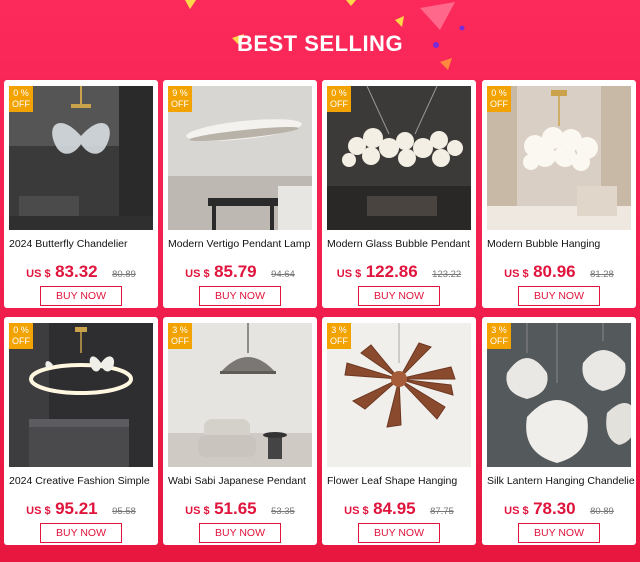 This screenshot has height=562, width=640. I want to click on sale-price: 95.21, so click(76, 508).